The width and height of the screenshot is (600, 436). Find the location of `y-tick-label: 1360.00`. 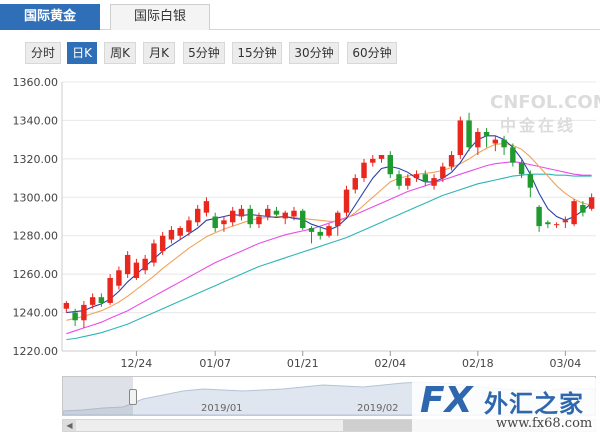

y-tick-label: 1360.00 is located at coordinates (36, 82).